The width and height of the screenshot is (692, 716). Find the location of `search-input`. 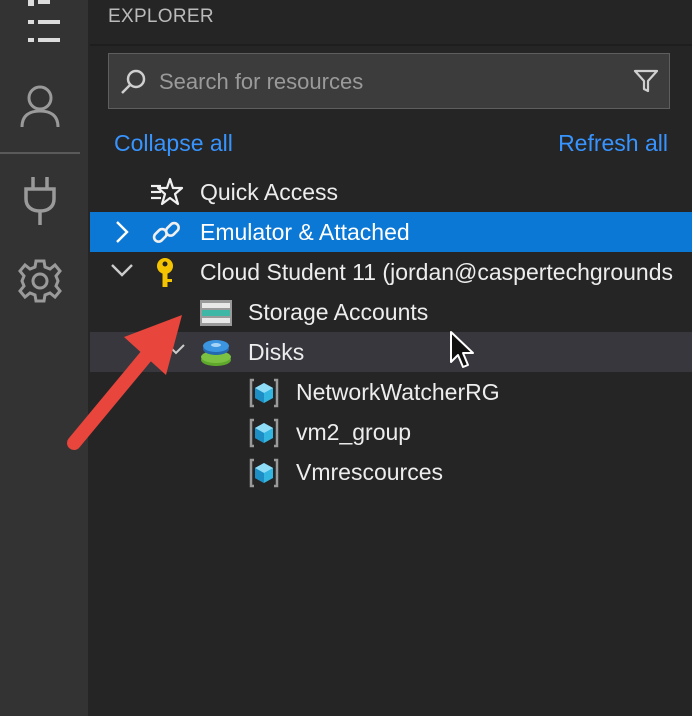

search-input is located at coordinates (389, 82).